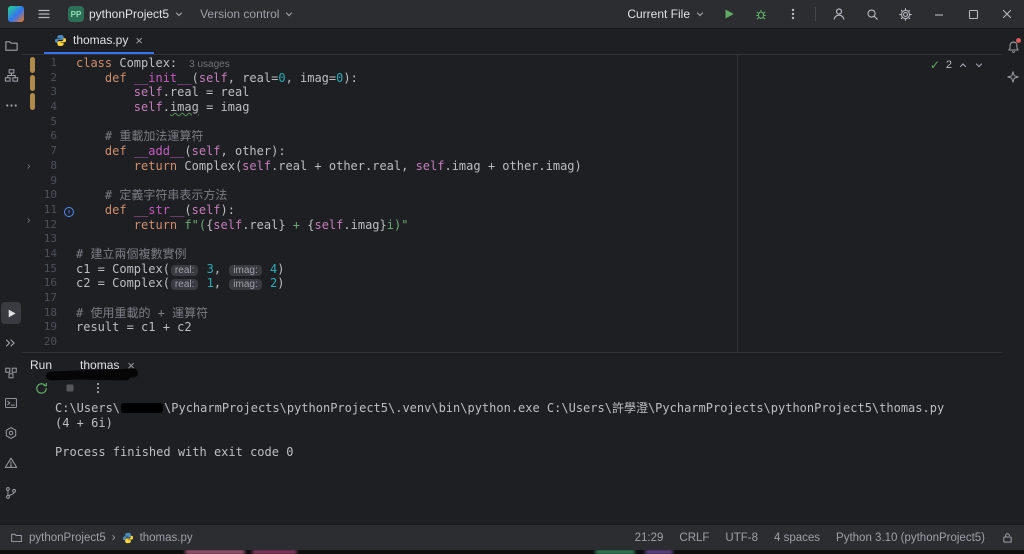  I want to click on line-number: 6, so click(43, 136).